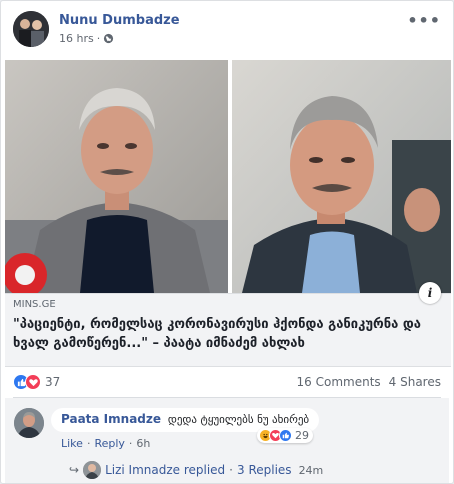 Image resolution: width=454 pixels, height=484 pixels. I want to click on post-meta: 16 hrs ·, so click(86, 38).